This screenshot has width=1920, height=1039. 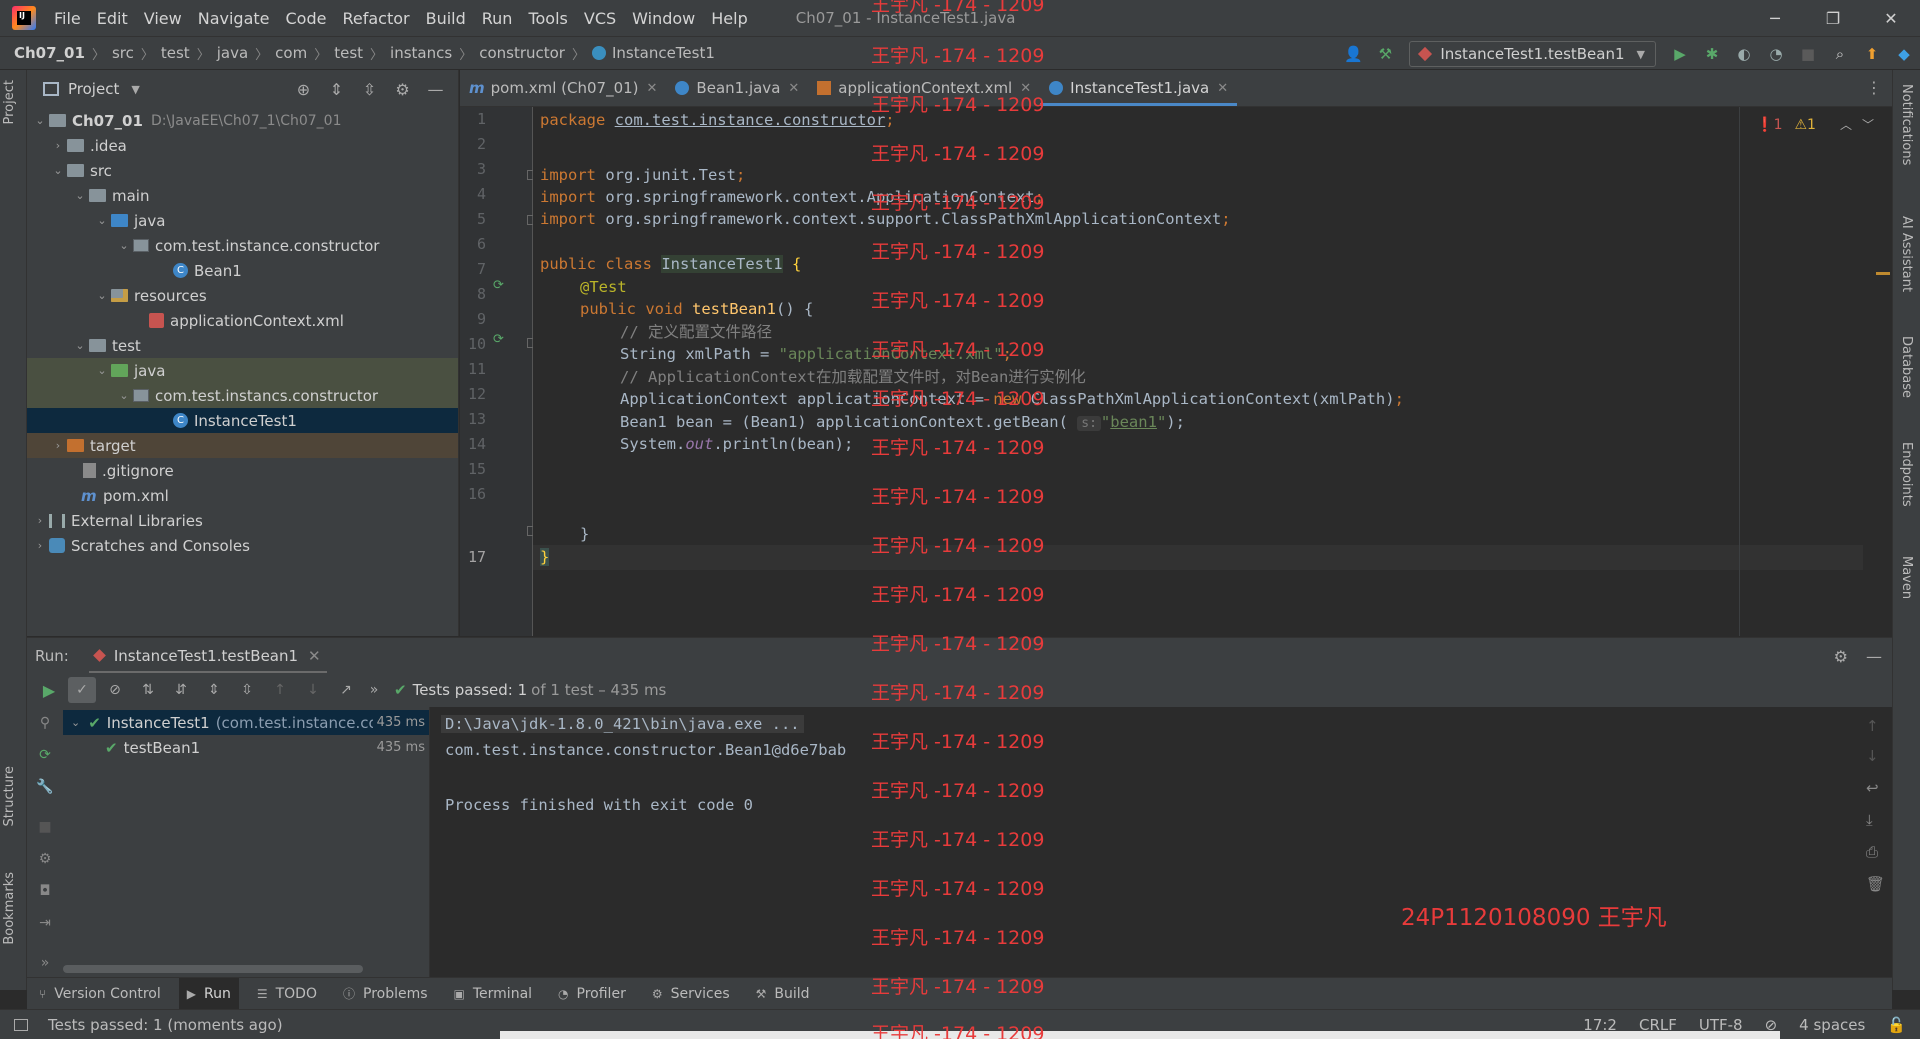 I want to click on menu-edit: Edit, so click(x=112, y=18).